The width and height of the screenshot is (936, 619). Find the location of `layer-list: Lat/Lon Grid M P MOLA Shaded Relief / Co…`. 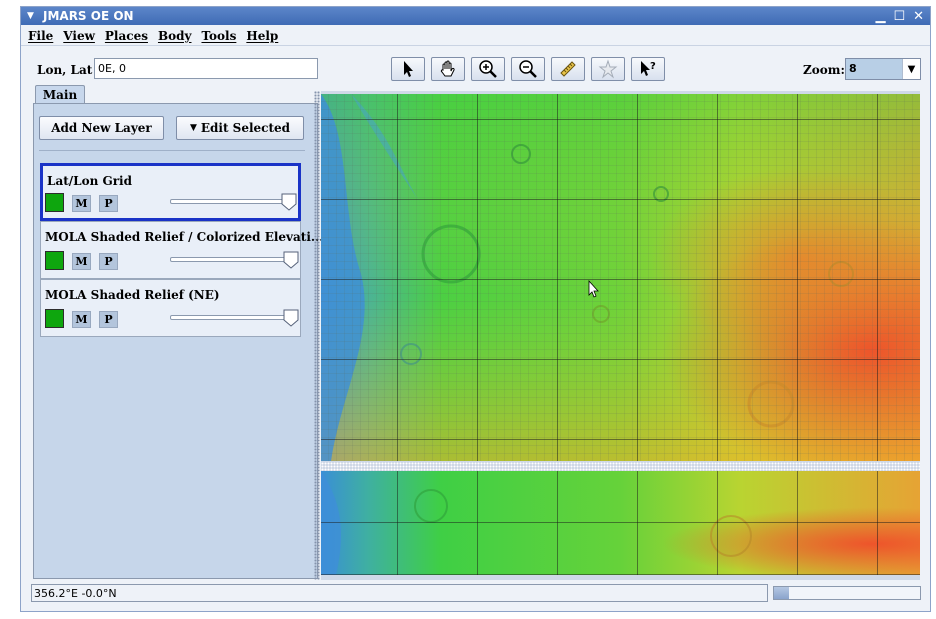

layer-list: Lat/Lon Grid M P MOLA Shaded Relief / Co… is located at coordinates (181, 250).